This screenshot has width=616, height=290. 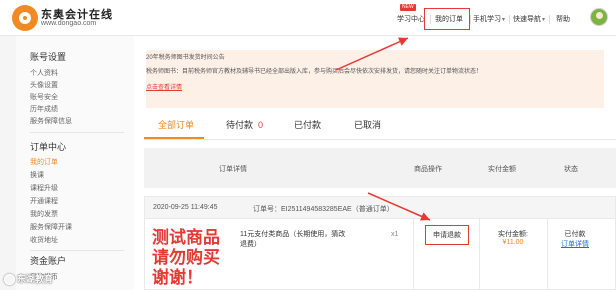 What do you see at coordinates (48, 57) in the screenshot?
I see `sidebar-title-account: 账号设置` at bounding box center [48, 57].